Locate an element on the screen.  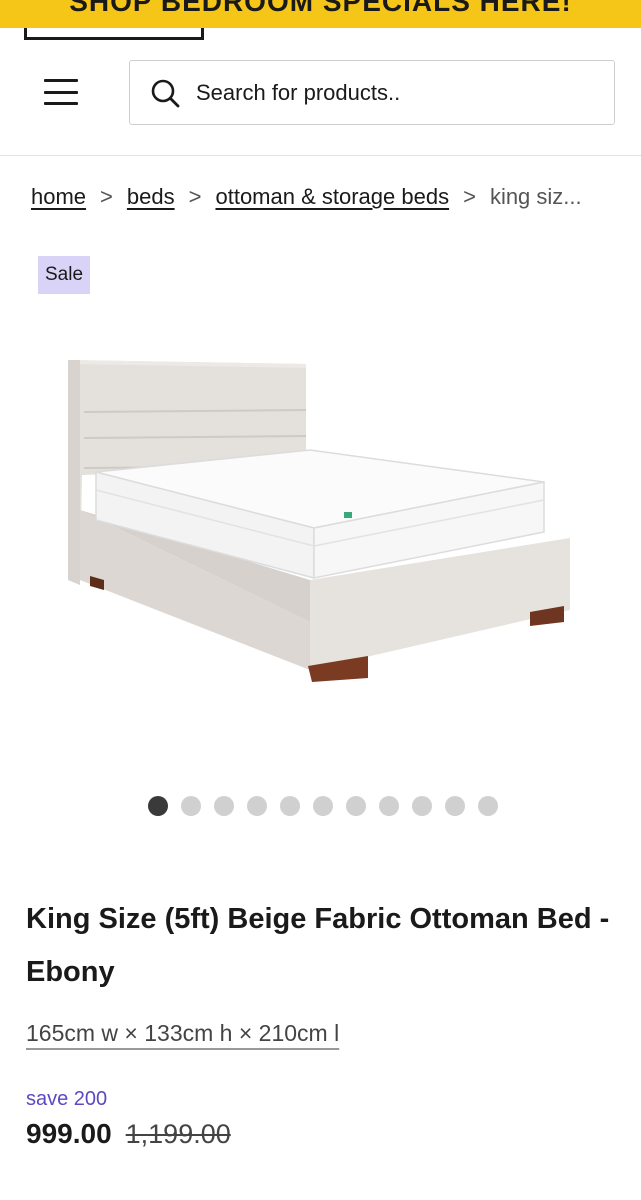
original-price: 1,199.00 is located at coordinates (178, 1134).